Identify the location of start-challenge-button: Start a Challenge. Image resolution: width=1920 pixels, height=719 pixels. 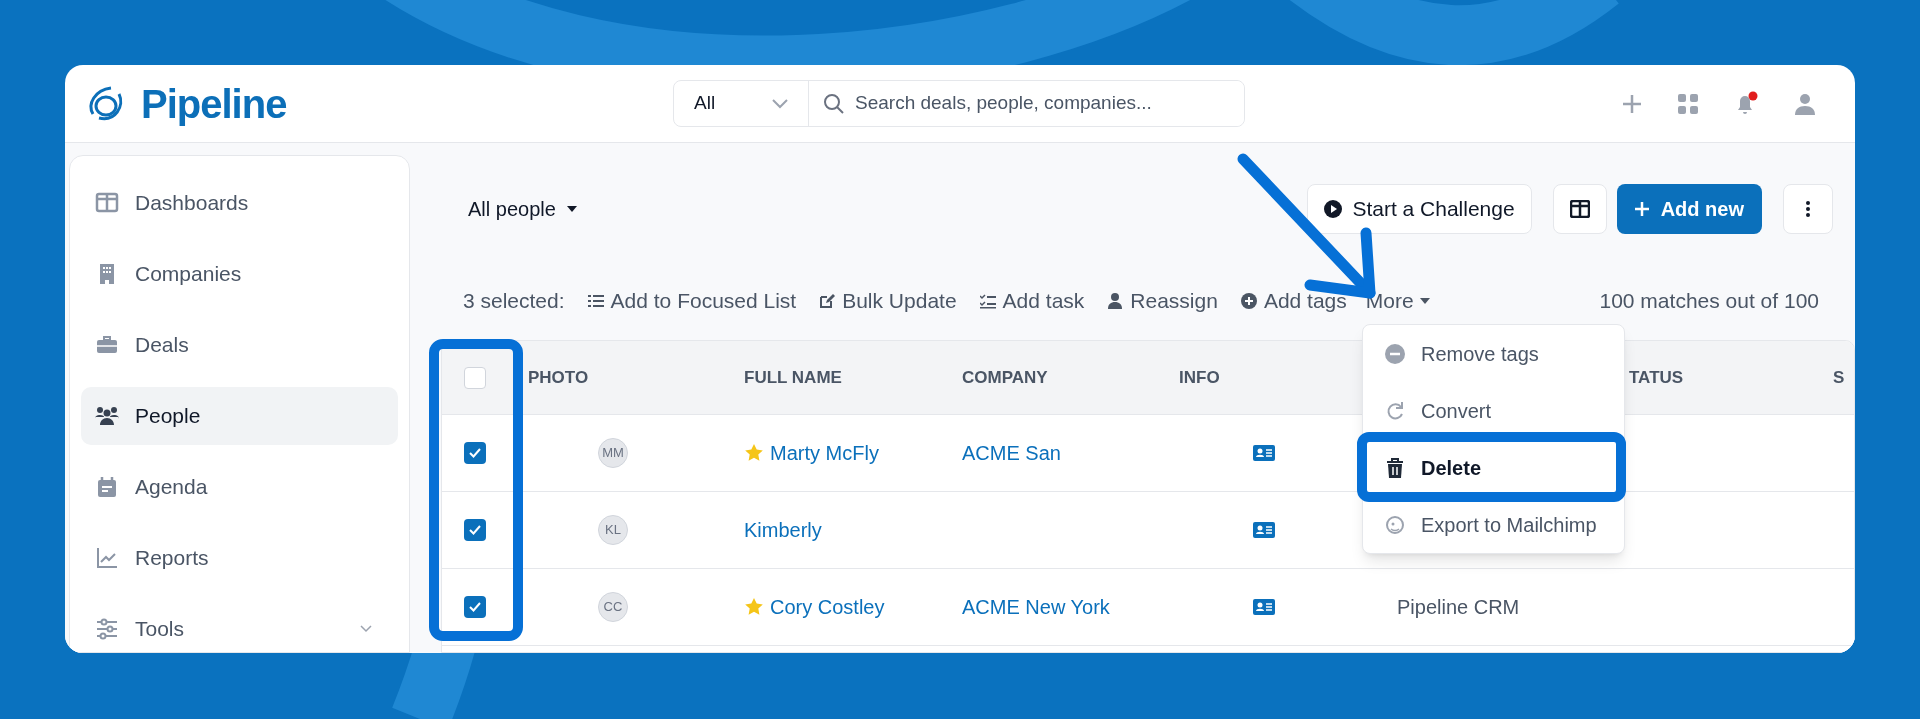
(1419, 209).